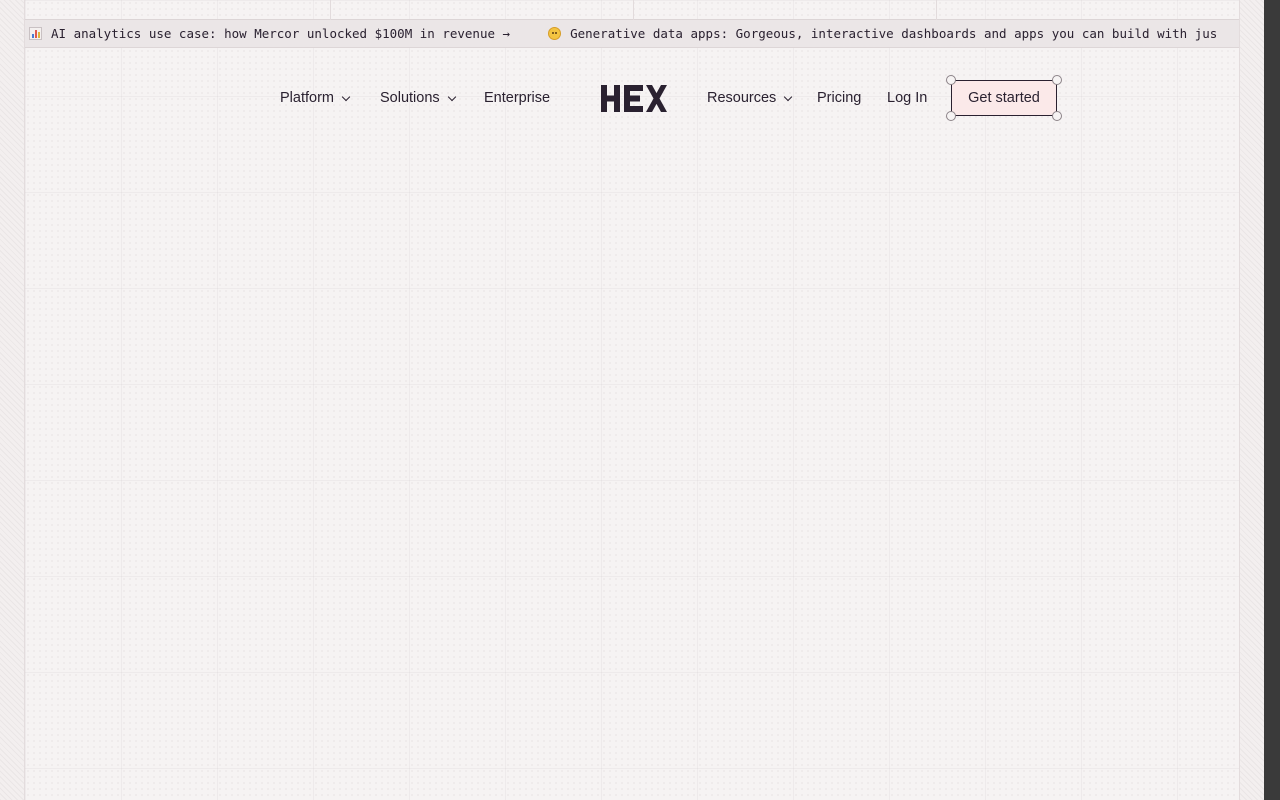 Image resolution: width=1280 pixels, height=800 pixels. Describe the element at coordinates (1272, 400) in the screenshot. I see `window-edge` at that location.